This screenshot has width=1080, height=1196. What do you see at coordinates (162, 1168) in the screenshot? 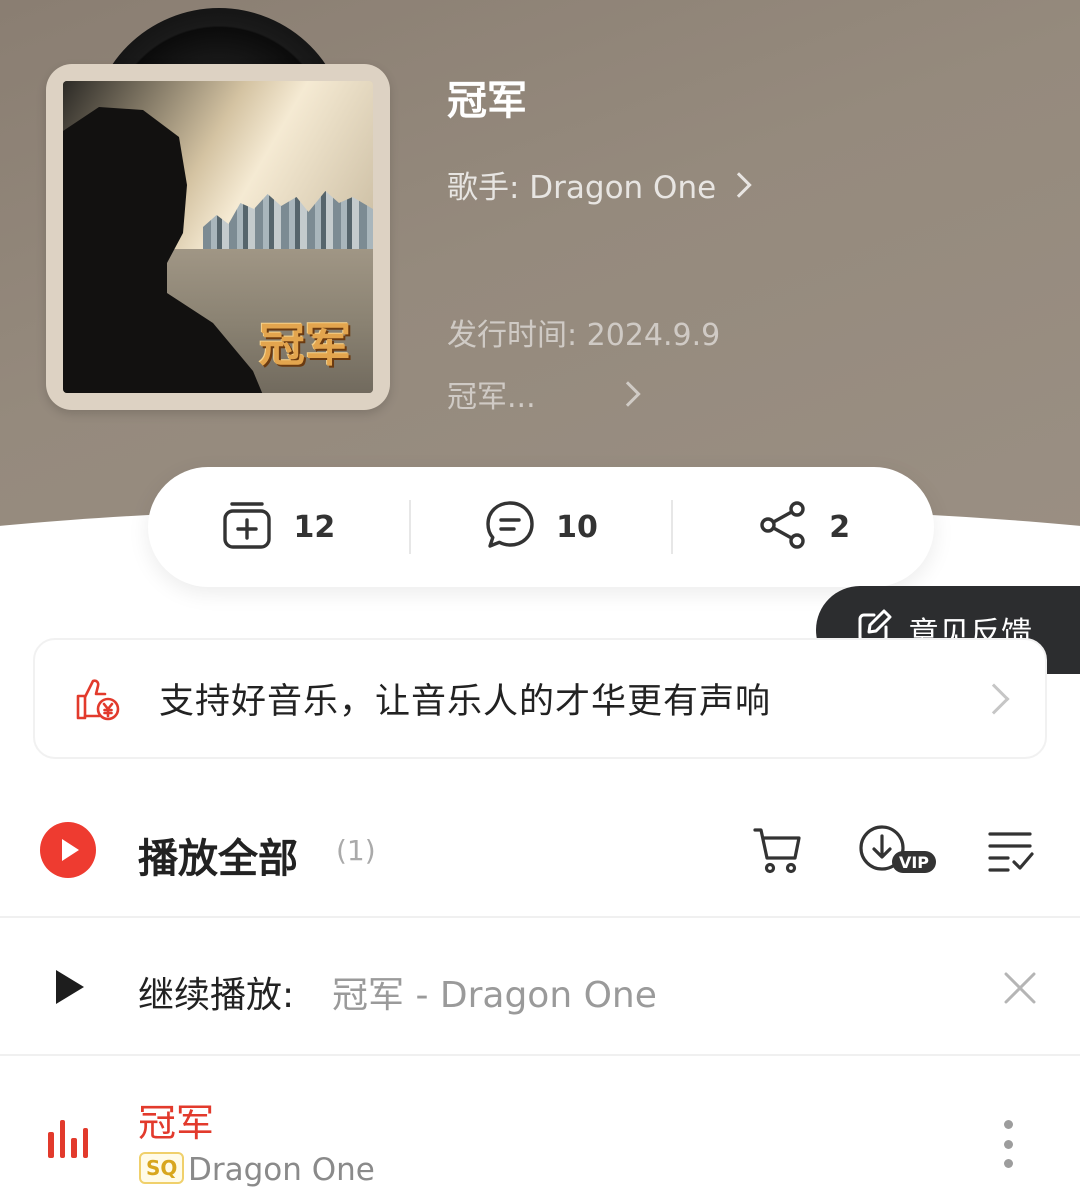
I see `quality-badge: SQ` at bounding box center [162, 1168].